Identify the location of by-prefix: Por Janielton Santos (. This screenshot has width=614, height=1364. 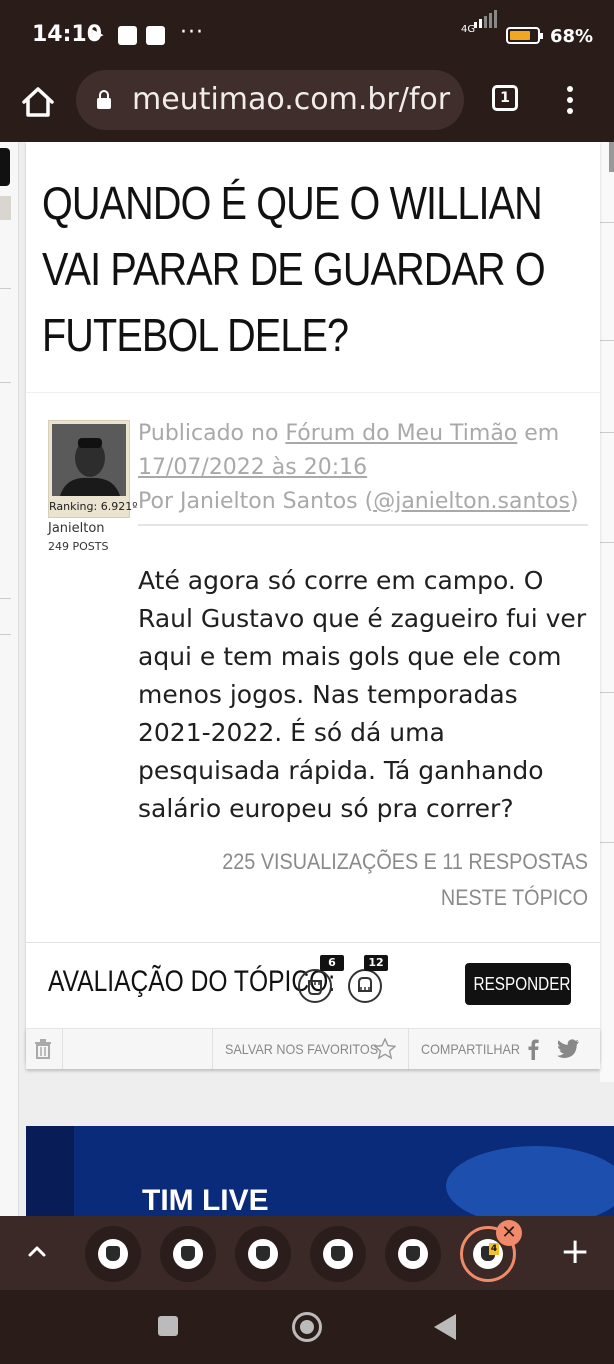
(256, 501).